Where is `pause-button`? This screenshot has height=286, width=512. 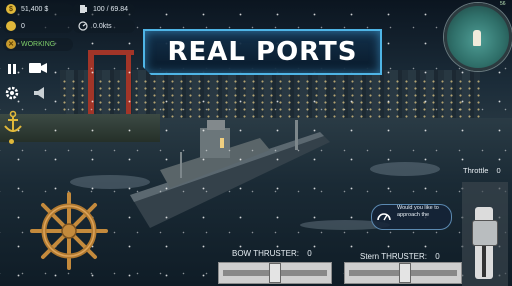 pause-button is located at coordinates (12, 68).